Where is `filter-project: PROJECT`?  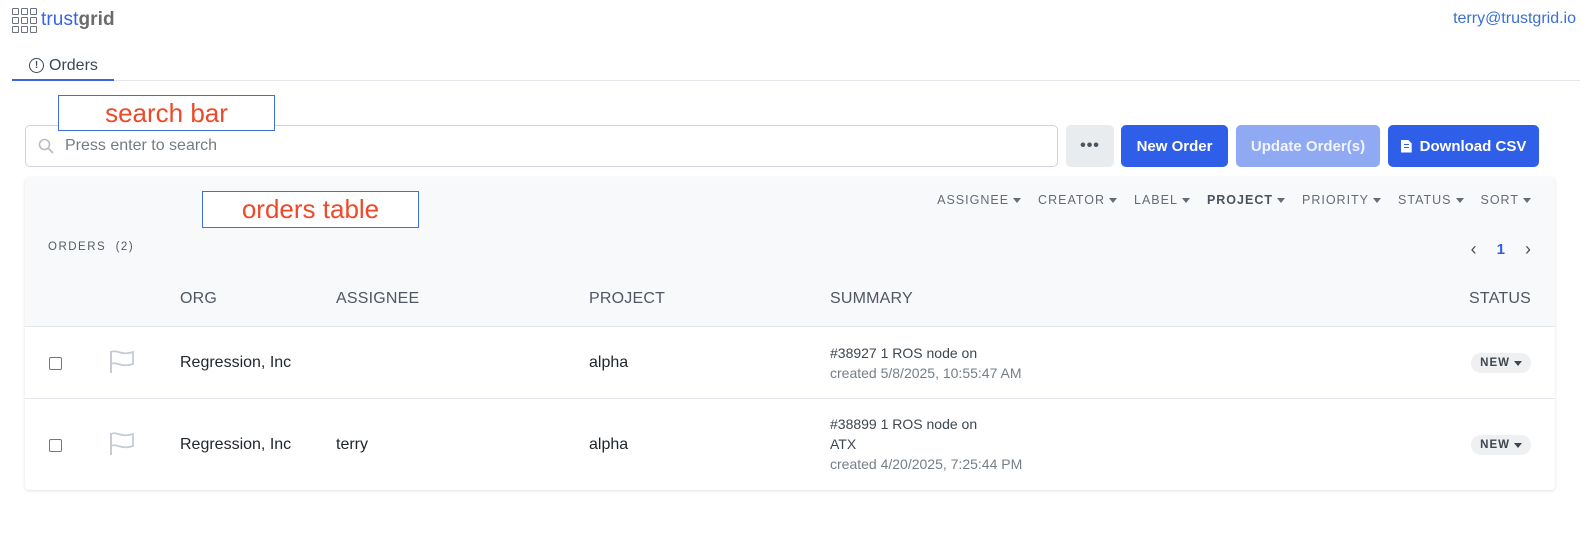
filter-project: PROJECT is located at coordinates (1246, 200).